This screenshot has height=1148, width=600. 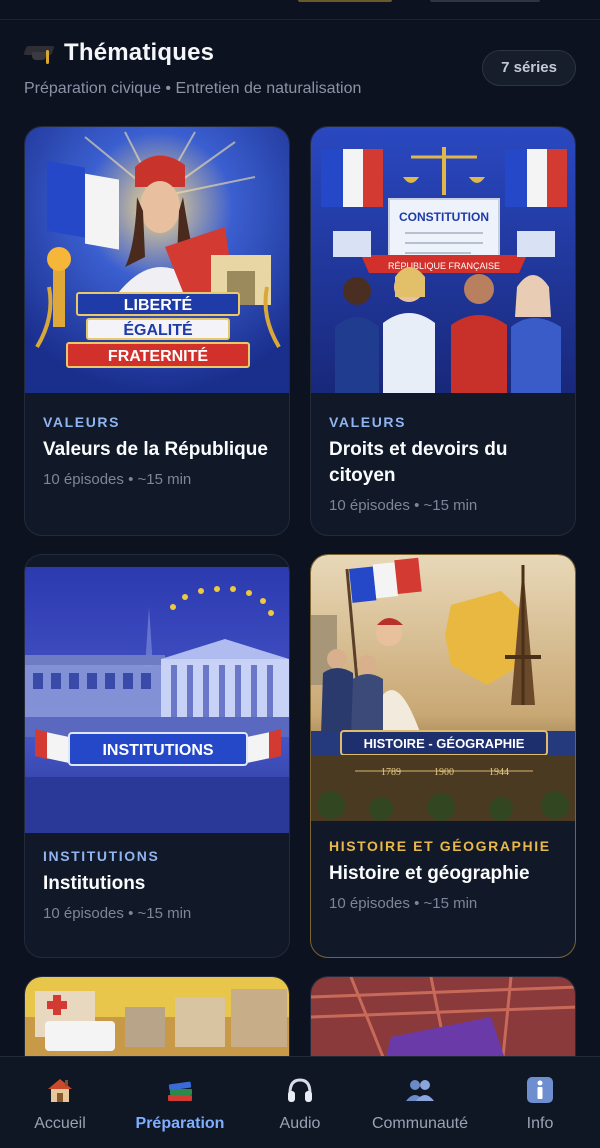 What do you see at coordinates (60, 1123) in the screenshot?
I see `nav-label: Accueil` at bounding box center [60, 1123].